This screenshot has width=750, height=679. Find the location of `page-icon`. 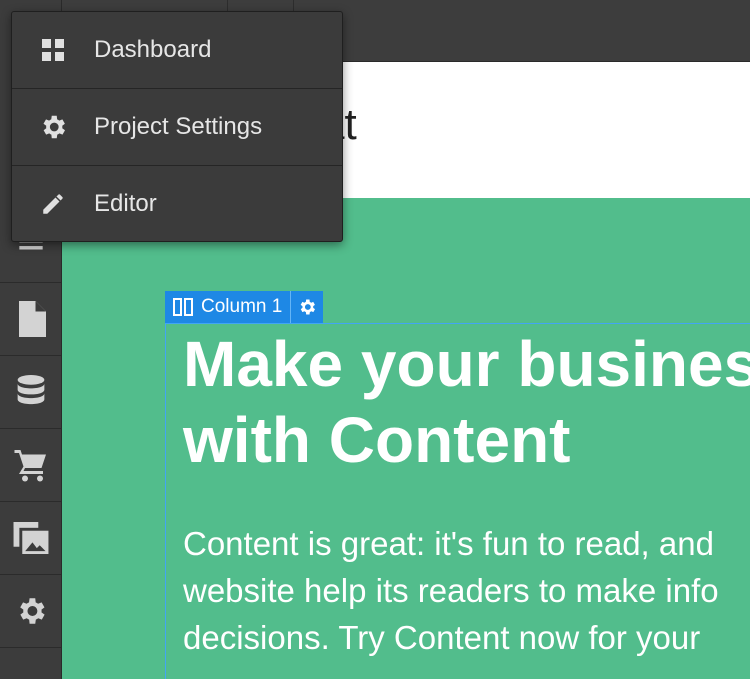

page-icon is located at coordinates (32, 319).